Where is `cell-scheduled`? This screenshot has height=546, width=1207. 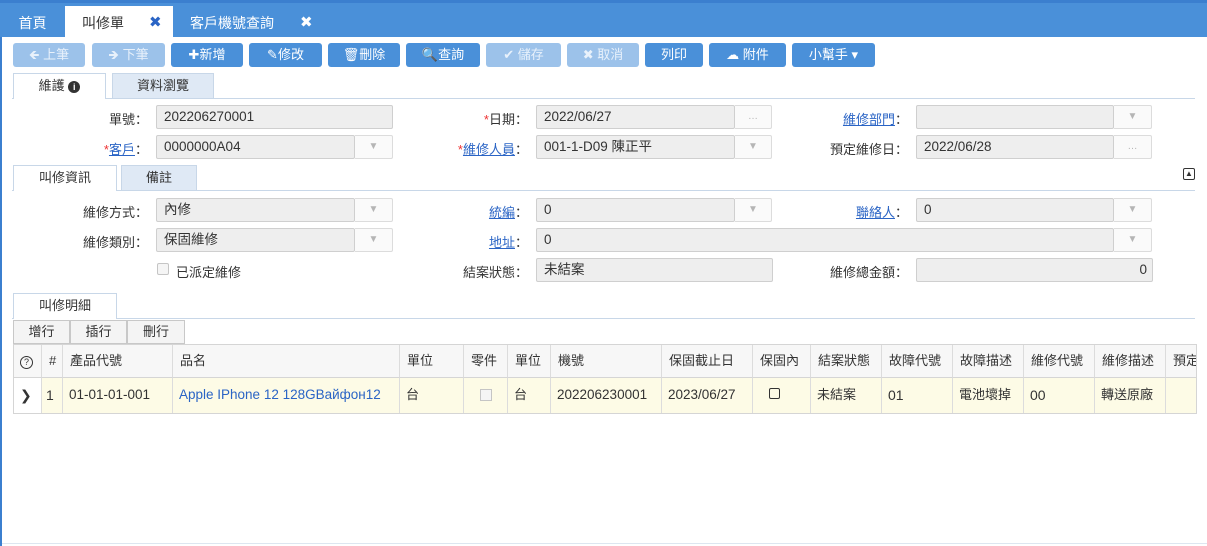
cell-scheduled is located at coordinates (1181, 395).